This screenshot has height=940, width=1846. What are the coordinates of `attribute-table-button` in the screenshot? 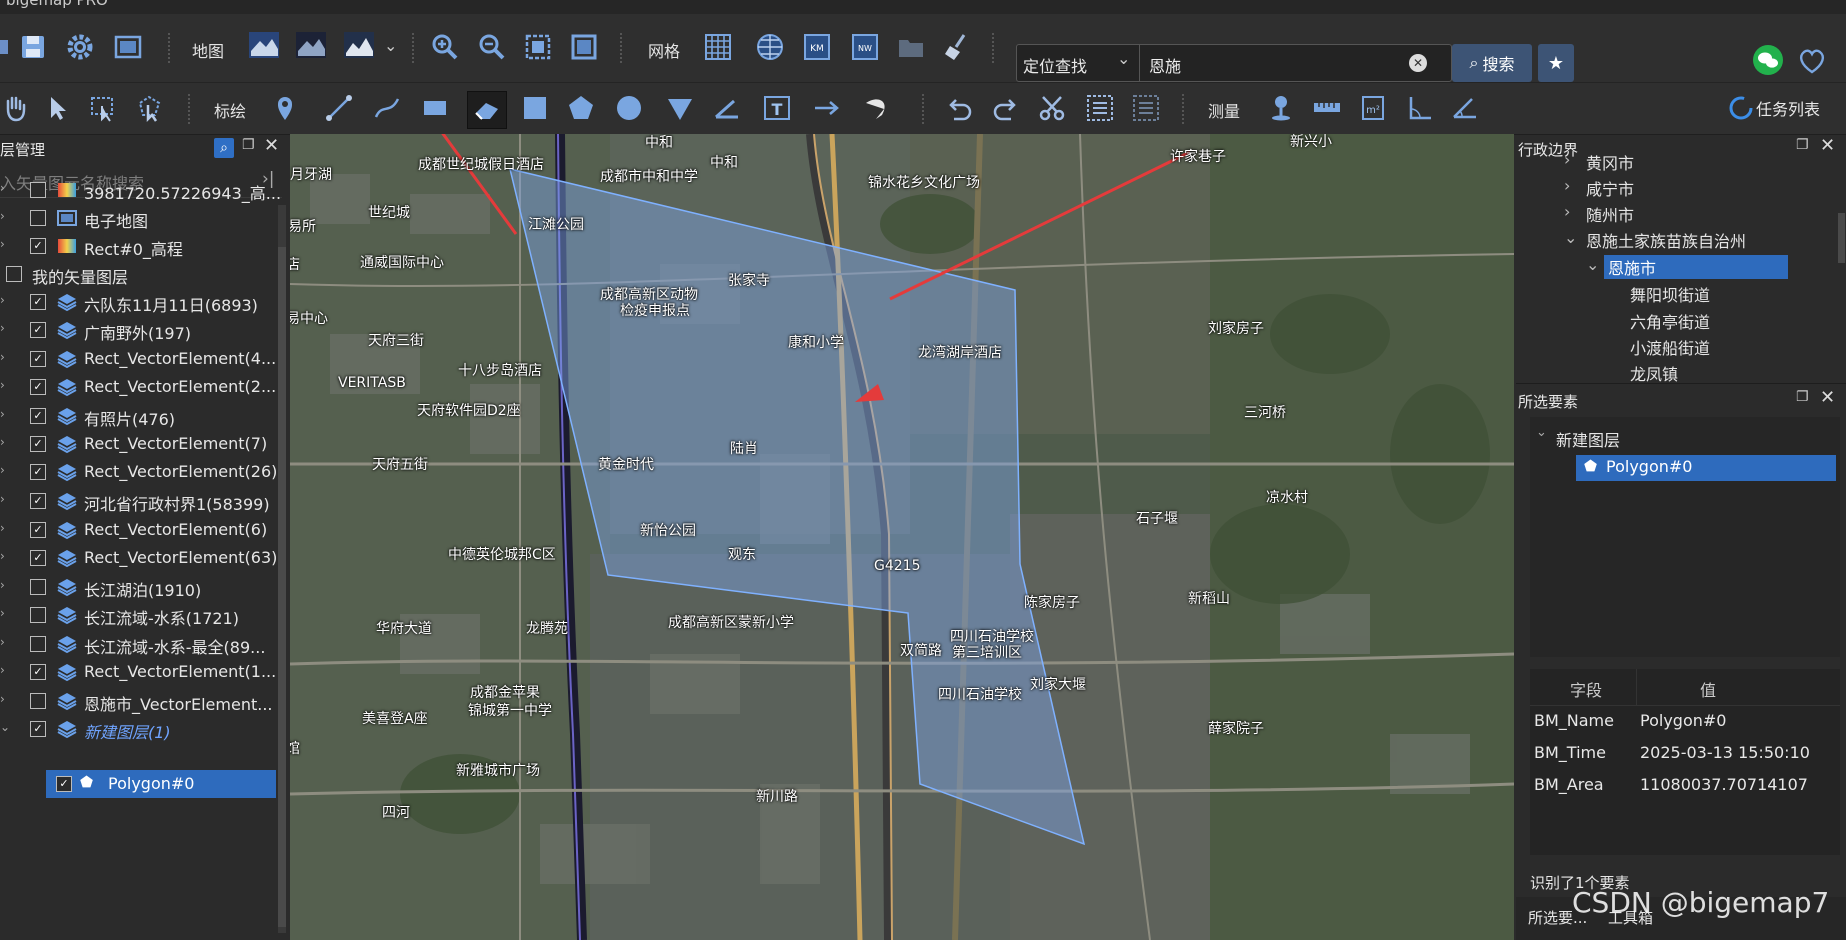 It's located at (1100, 108).